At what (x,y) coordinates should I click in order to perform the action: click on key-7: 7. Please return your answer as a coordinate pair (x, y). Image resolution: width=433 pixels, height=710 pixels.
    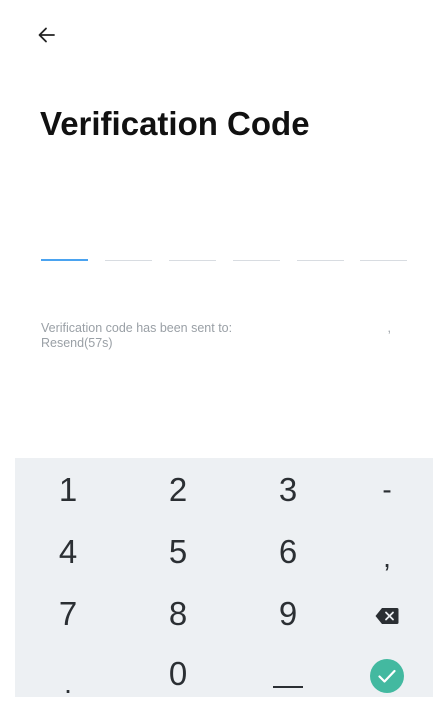
    Looking at the image, I should click on (68, 614).